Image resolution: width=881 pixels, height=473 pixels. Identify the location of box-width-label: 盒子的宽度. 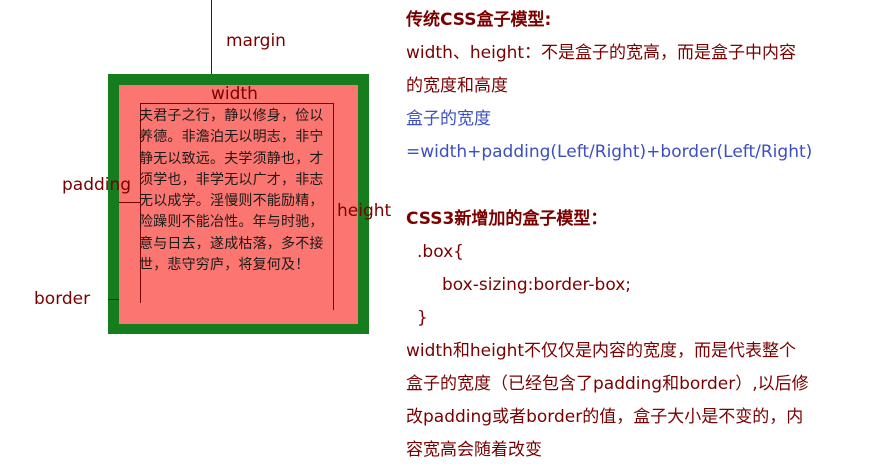
(448, 119).